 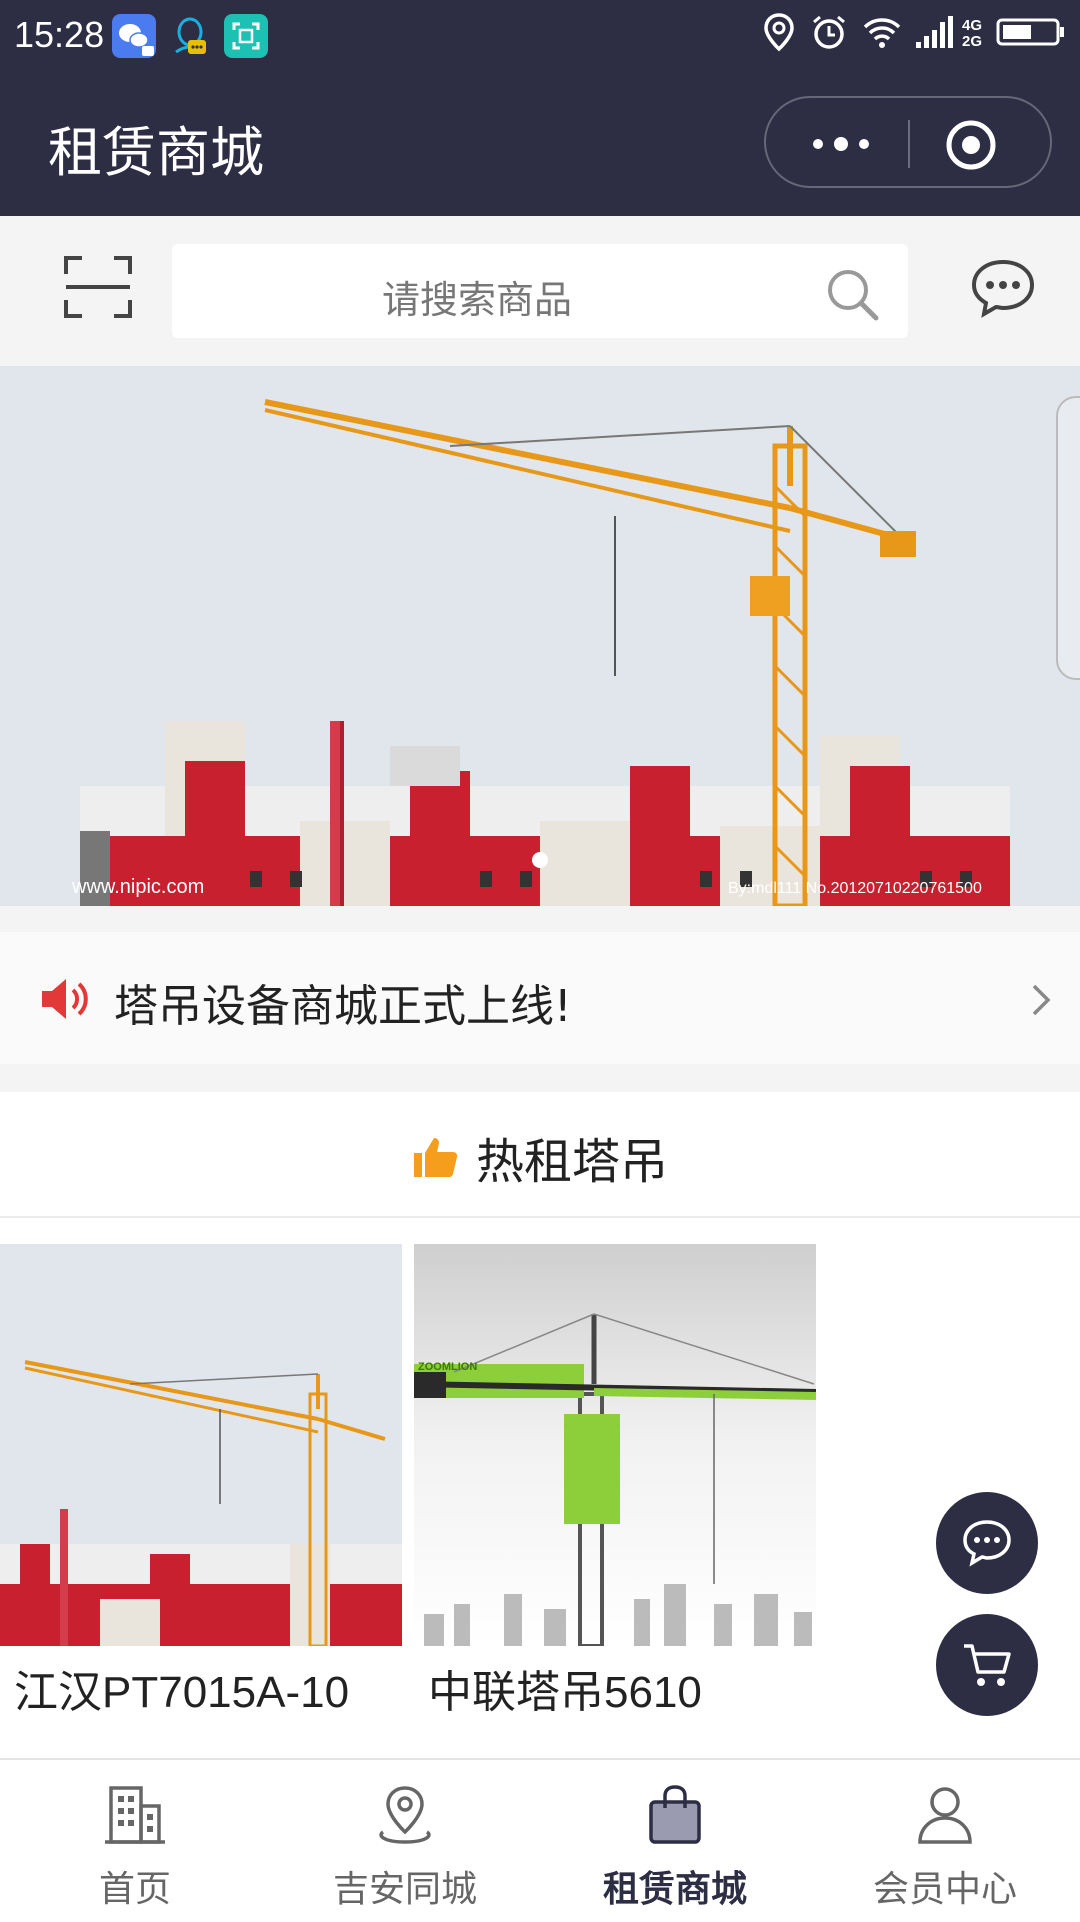 What do you see at coordinates (615, 1688) in the screenshot?
I see `product-name: 中联塔吊5610` at bounding box center [615, 1688].